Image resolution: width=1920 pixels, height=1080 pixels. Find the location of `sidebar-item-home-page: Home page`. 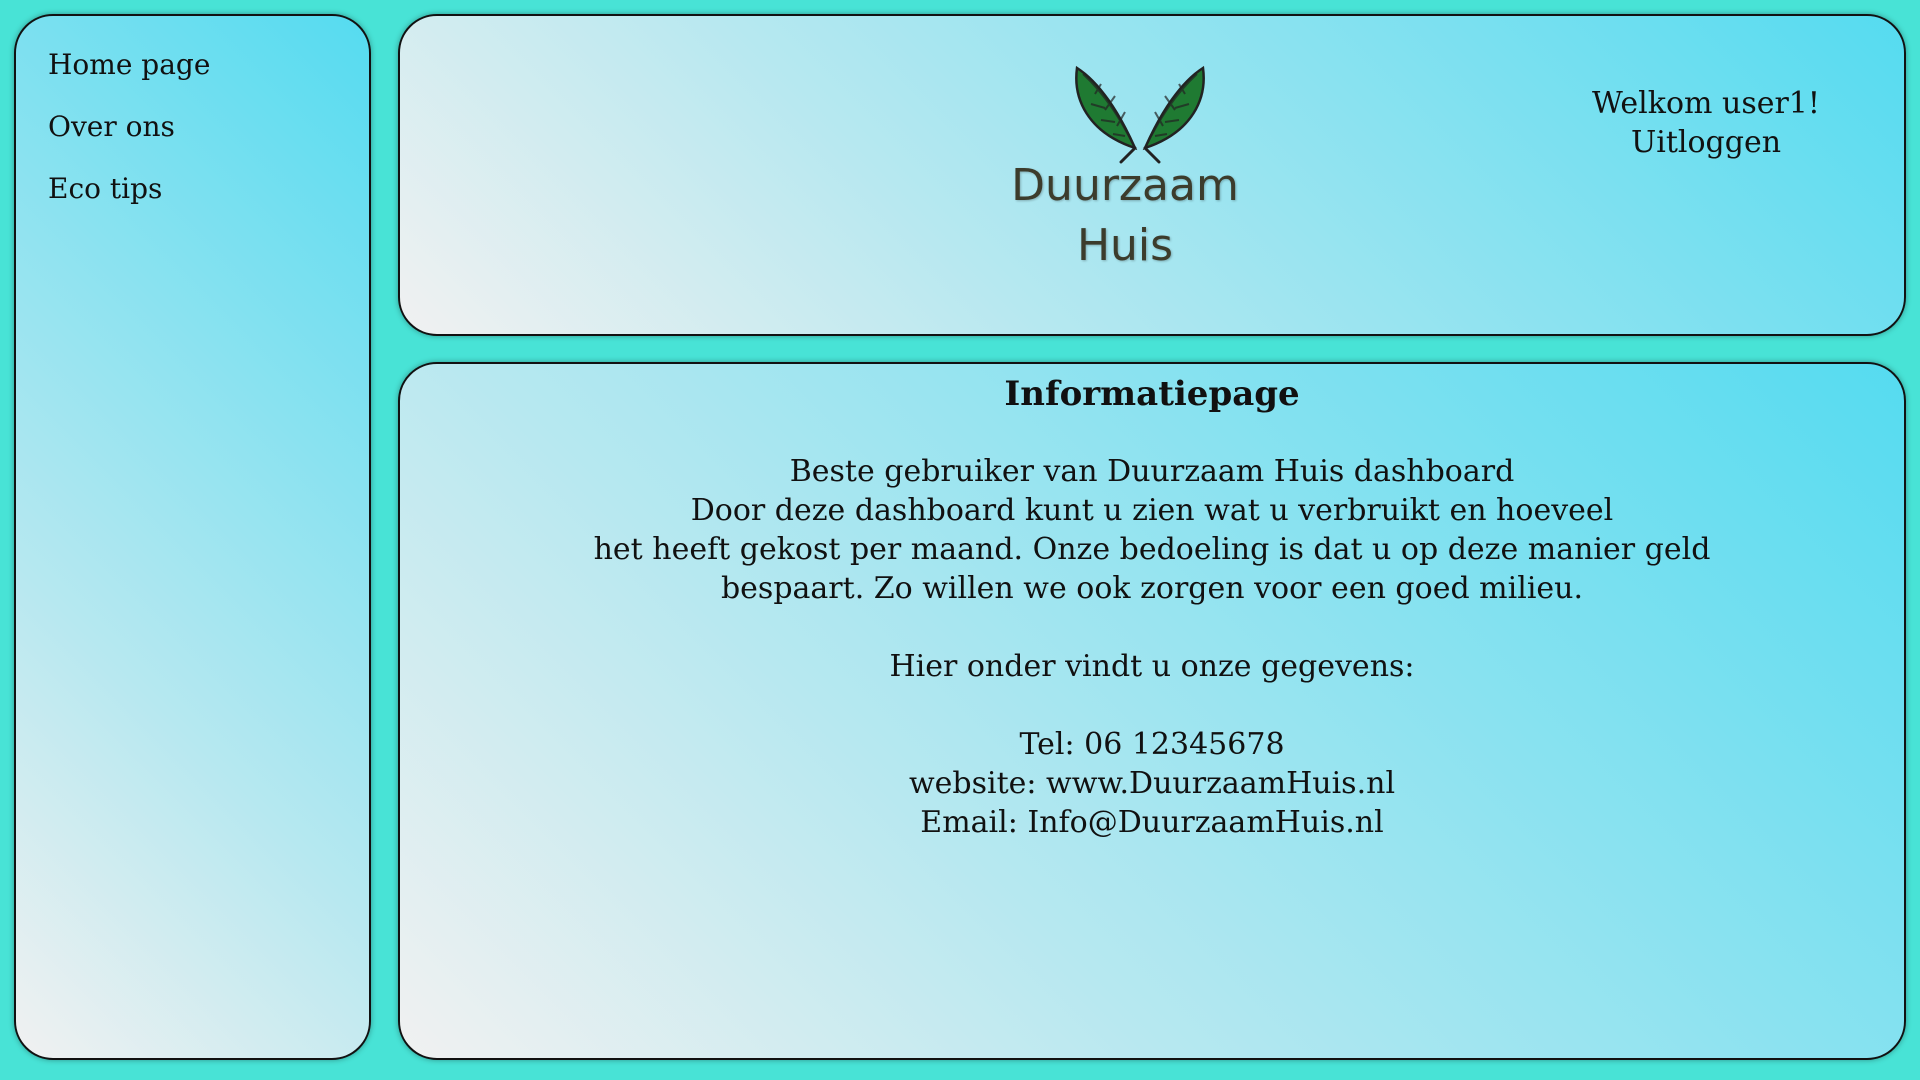

sidebar-item-home-page: Home page is located at coordinates (129, 65).